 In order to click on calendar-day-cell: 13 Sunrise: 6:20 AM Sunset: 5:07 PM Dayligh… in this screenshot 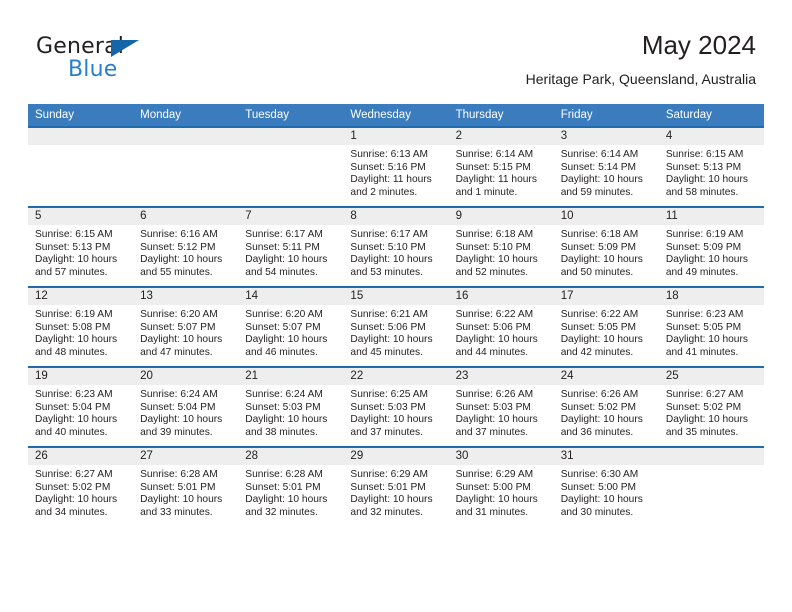, I will do `click(186, 326)`.